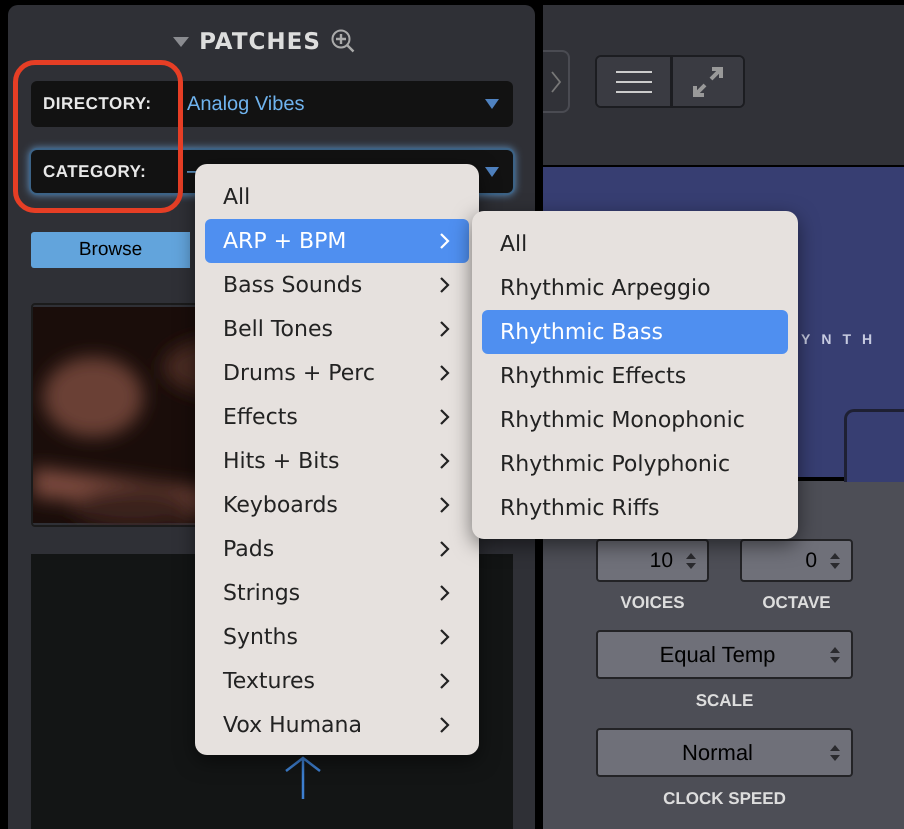  What do you see at coordinates (652, 602) in the screenshot?
I see `control-label: VOICES` at bounding box center [652, 602].